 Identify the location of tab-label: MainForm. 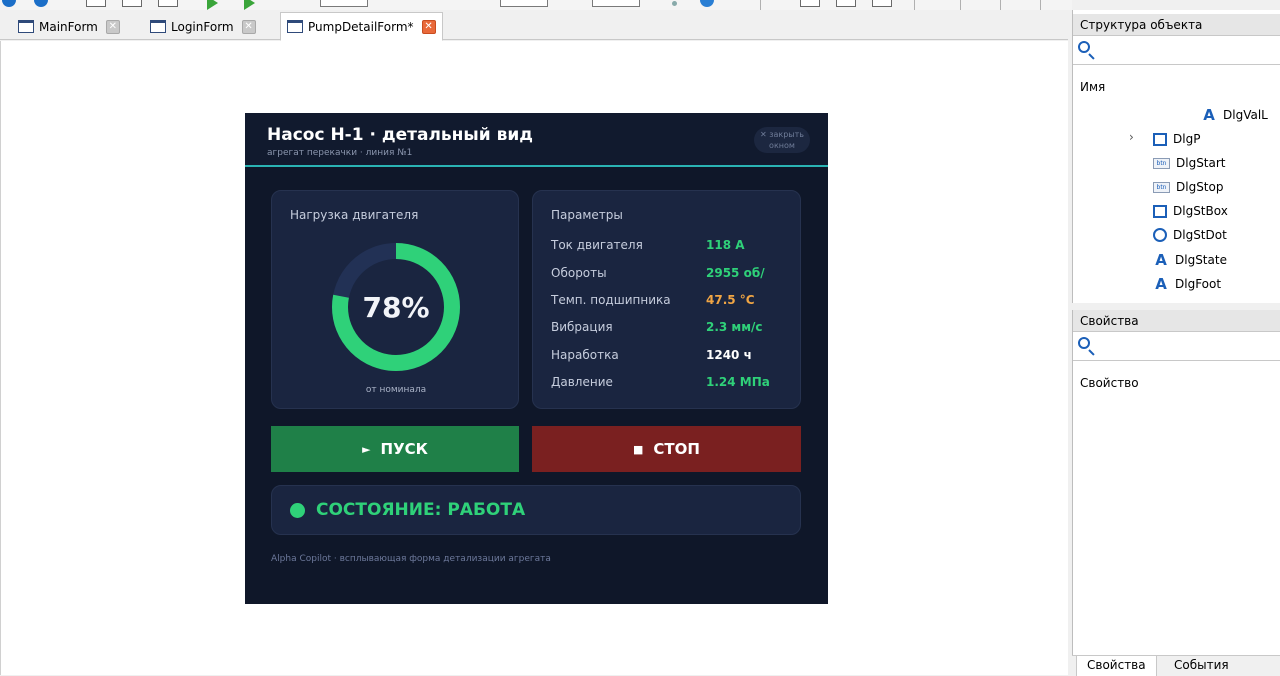
(68, 26).